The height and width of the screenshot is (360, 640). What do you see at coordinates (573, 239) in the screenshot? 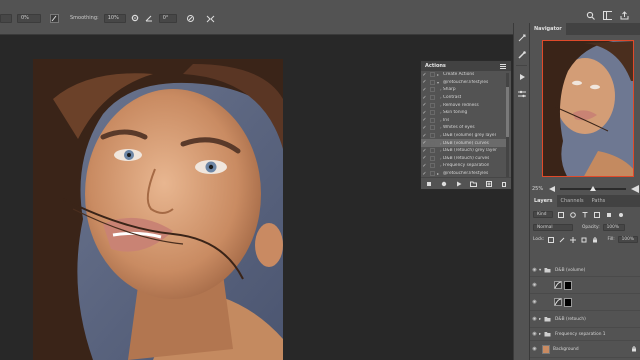
I see `lock-move-icon` at bounding box center [573, 239].